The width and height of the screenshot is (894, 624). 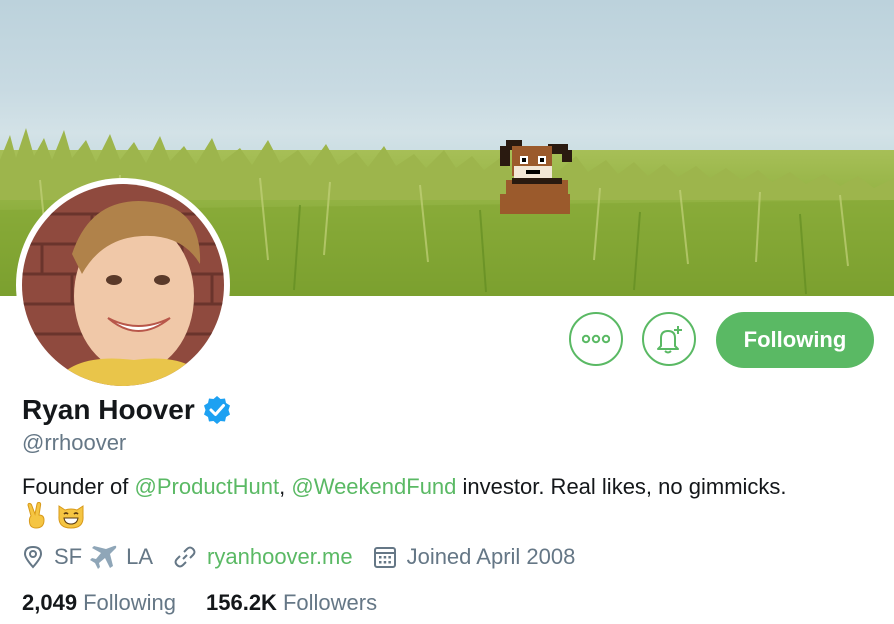 What do you see at coordinates (71, 517) in the screenshot?
I see `grinning-cat-emoji-icon` at bounding box center [71, 517].